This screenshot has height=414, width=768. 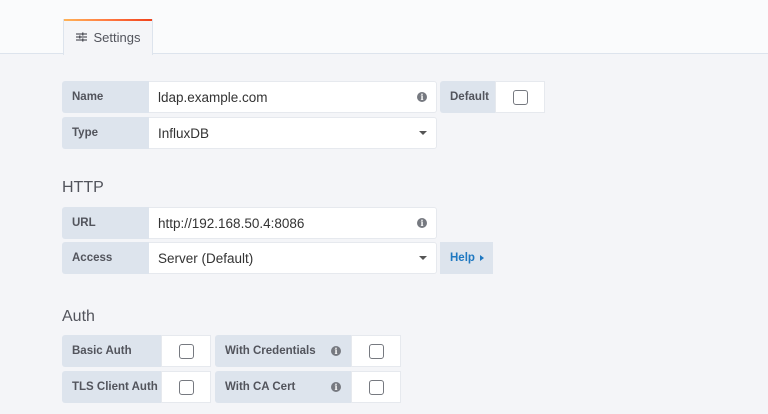 I want to click on with-credentials-label: With Credentials i, so click(x=283, y=351).